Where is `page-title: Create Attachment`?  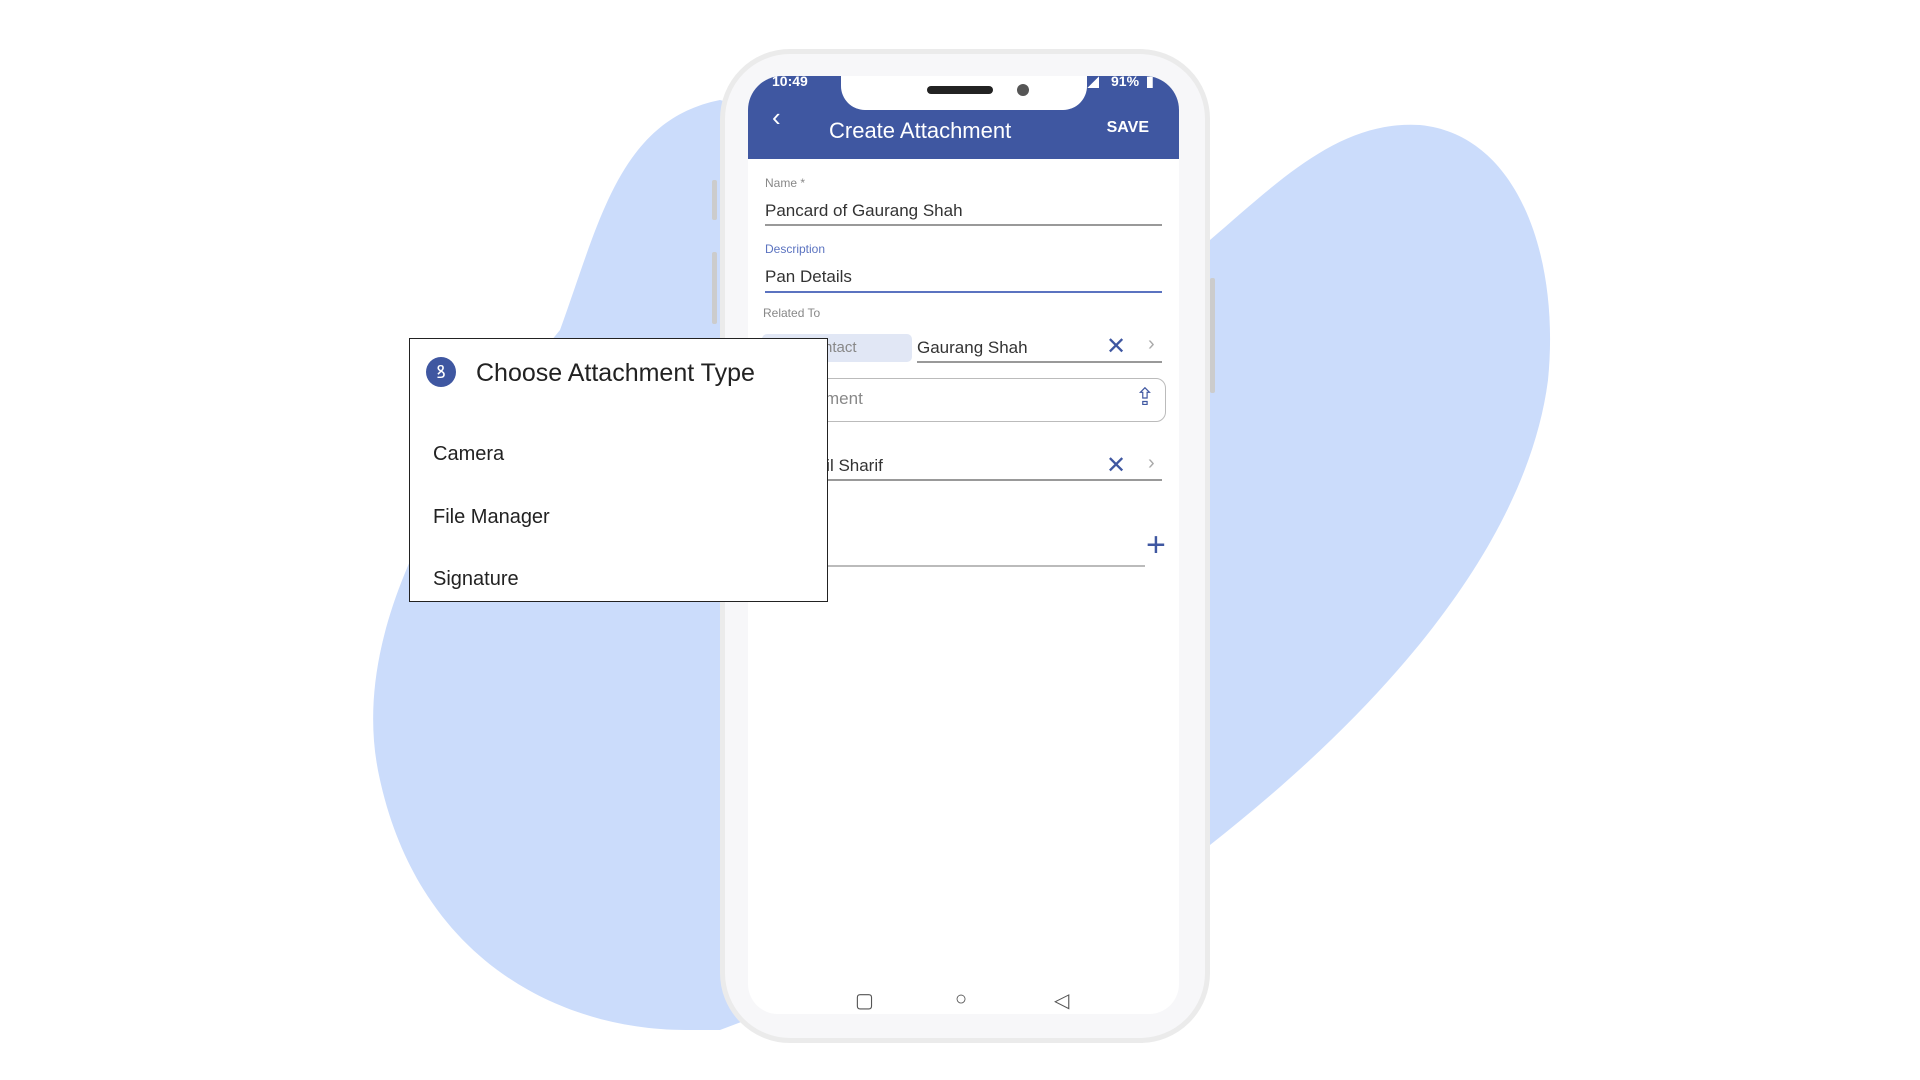 page-title: Create Attachment is located at coordinates (920, 130).